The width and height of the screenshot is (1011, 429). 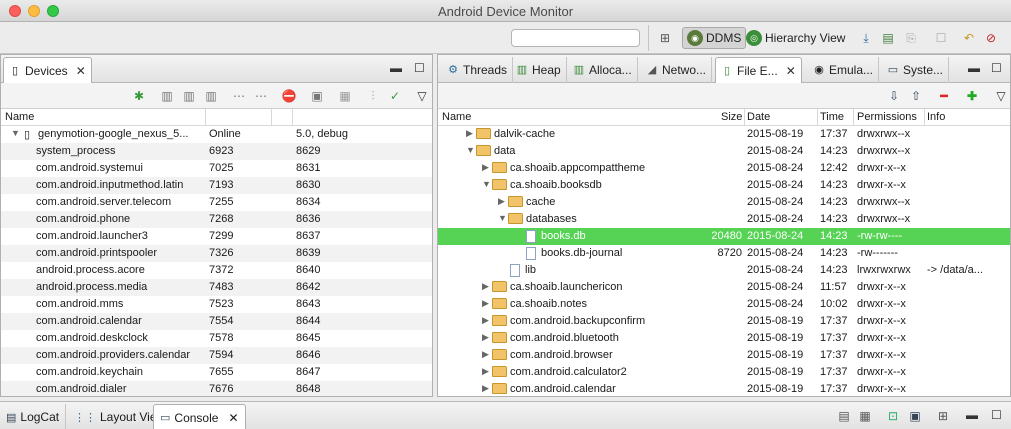 What do you see at coordinates (936, 117) in the screenshot?
I see `column-header-info: Info` at bounding box center [936, 117].